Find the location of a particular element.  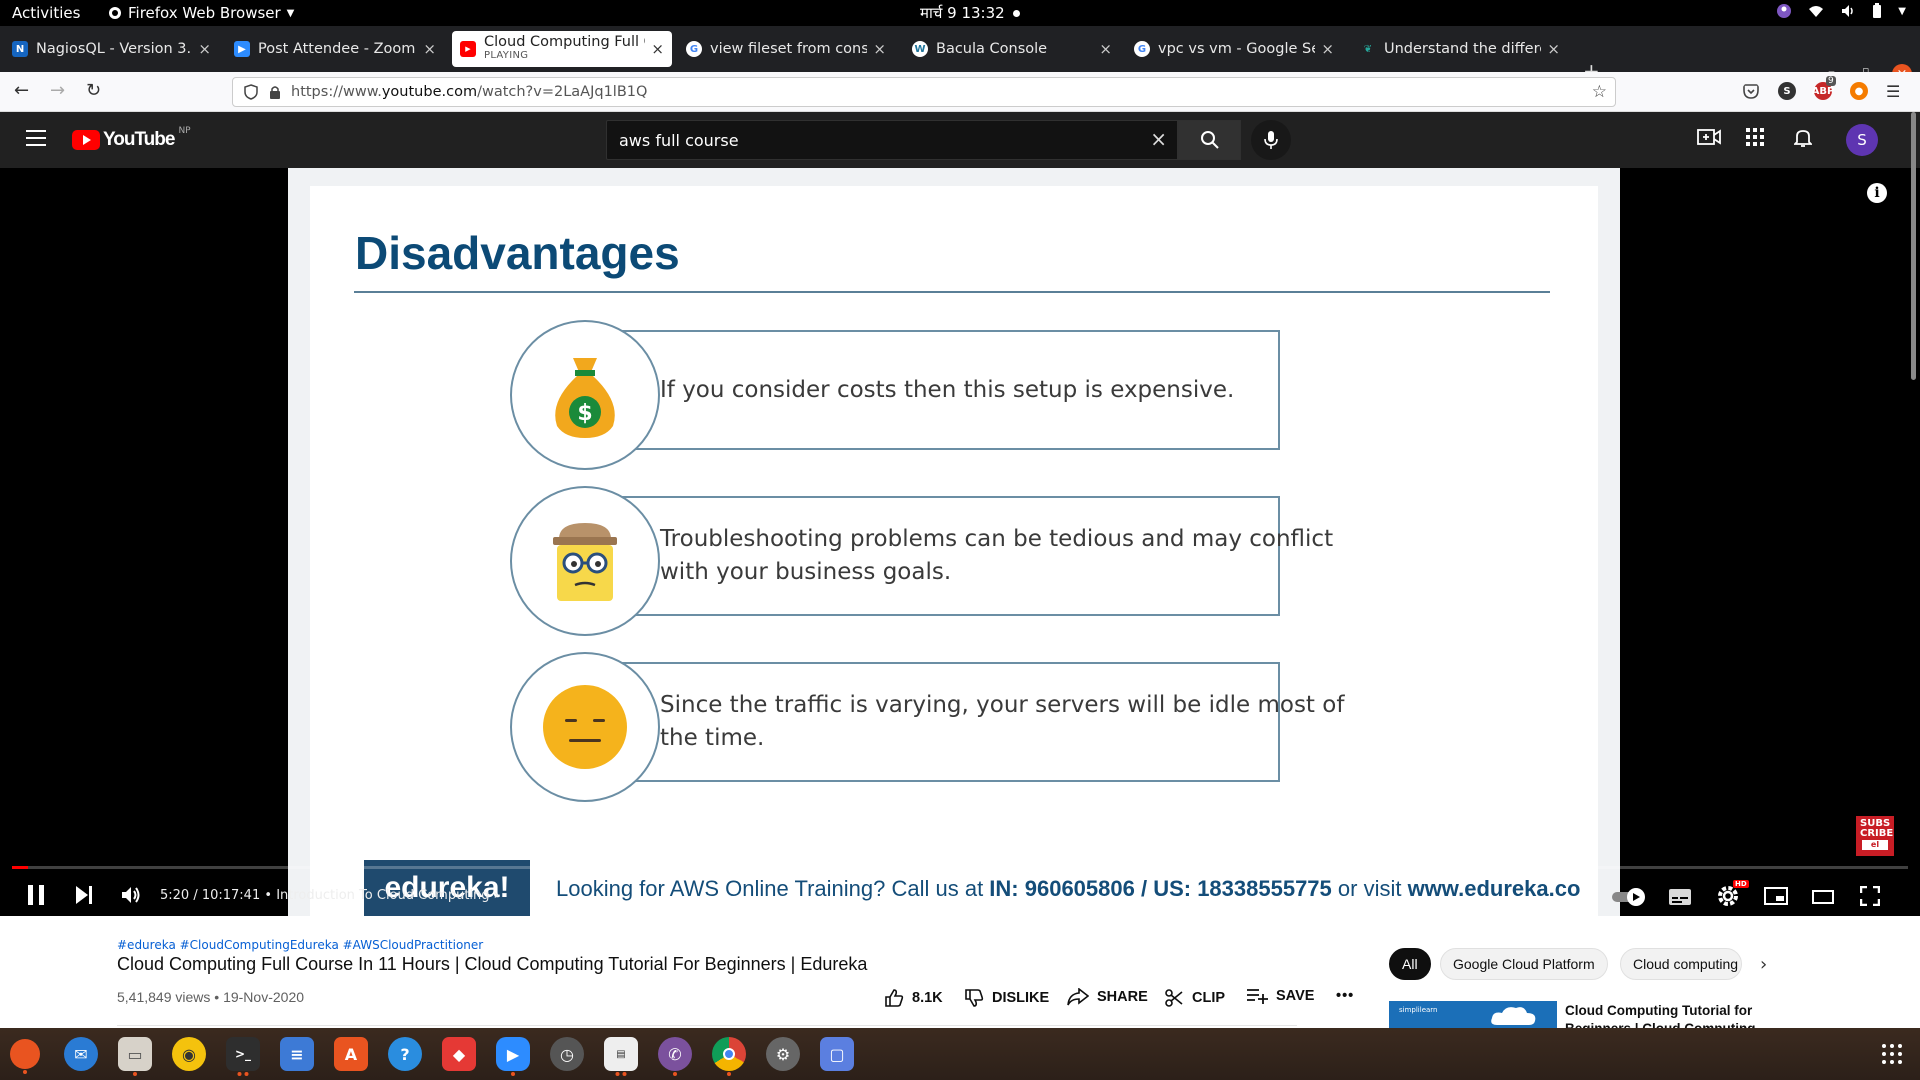

dock-zoom-icon: ▶ is located at coordinates (513, 1056).